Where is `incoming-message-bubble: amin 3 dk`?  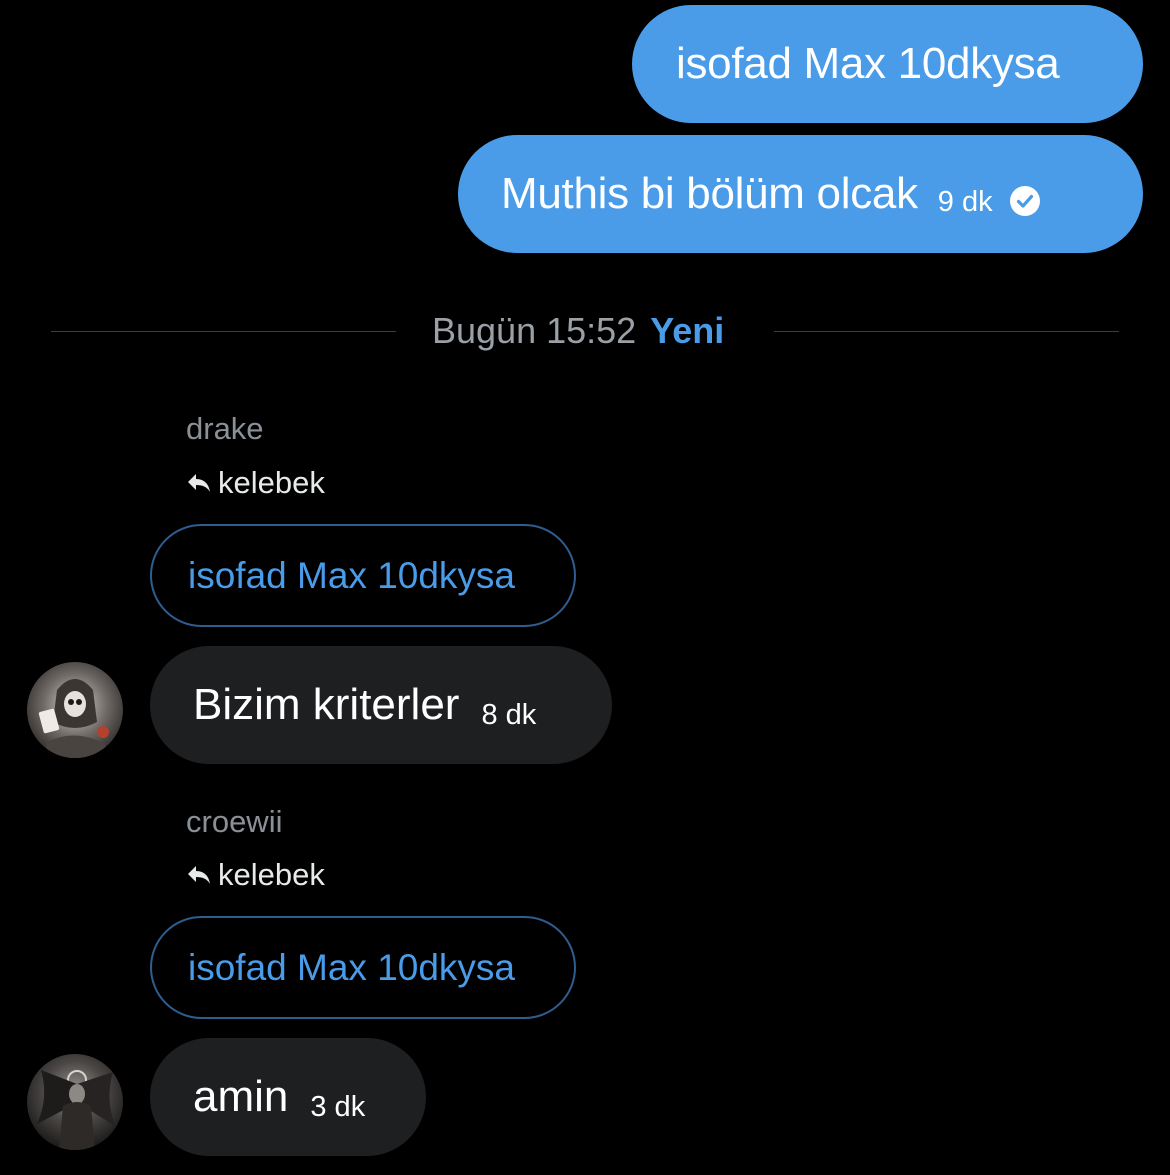 incoming-message-bubble: amin 3 dk is located at coordinates (288, 1097).